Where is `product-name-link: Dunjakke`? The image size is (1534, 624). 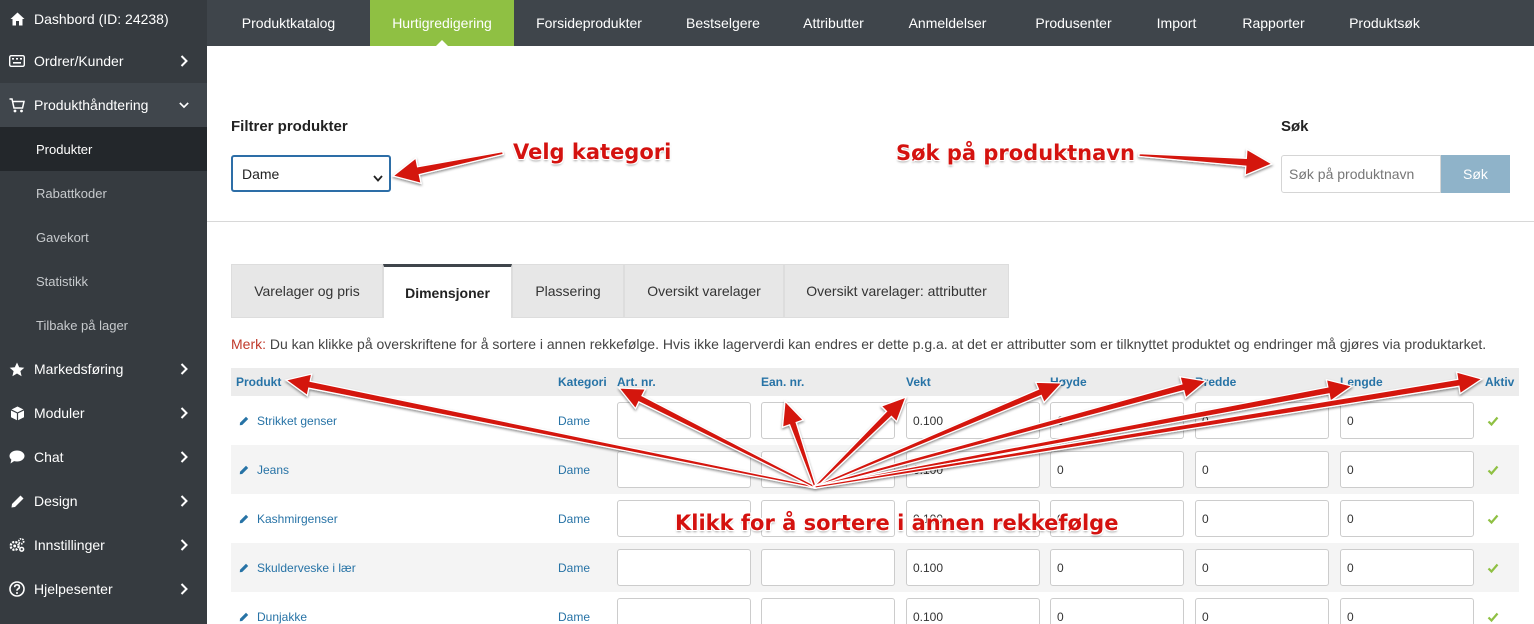
product-name-link: Dunjakke is located at coordinates (282, 617).